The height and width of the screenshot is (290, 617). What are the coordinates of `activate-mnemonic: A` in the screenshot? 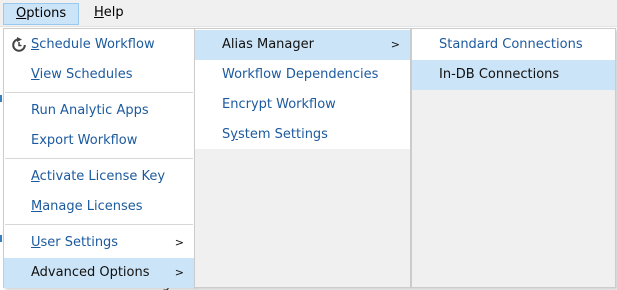 It's located at (35, 176).